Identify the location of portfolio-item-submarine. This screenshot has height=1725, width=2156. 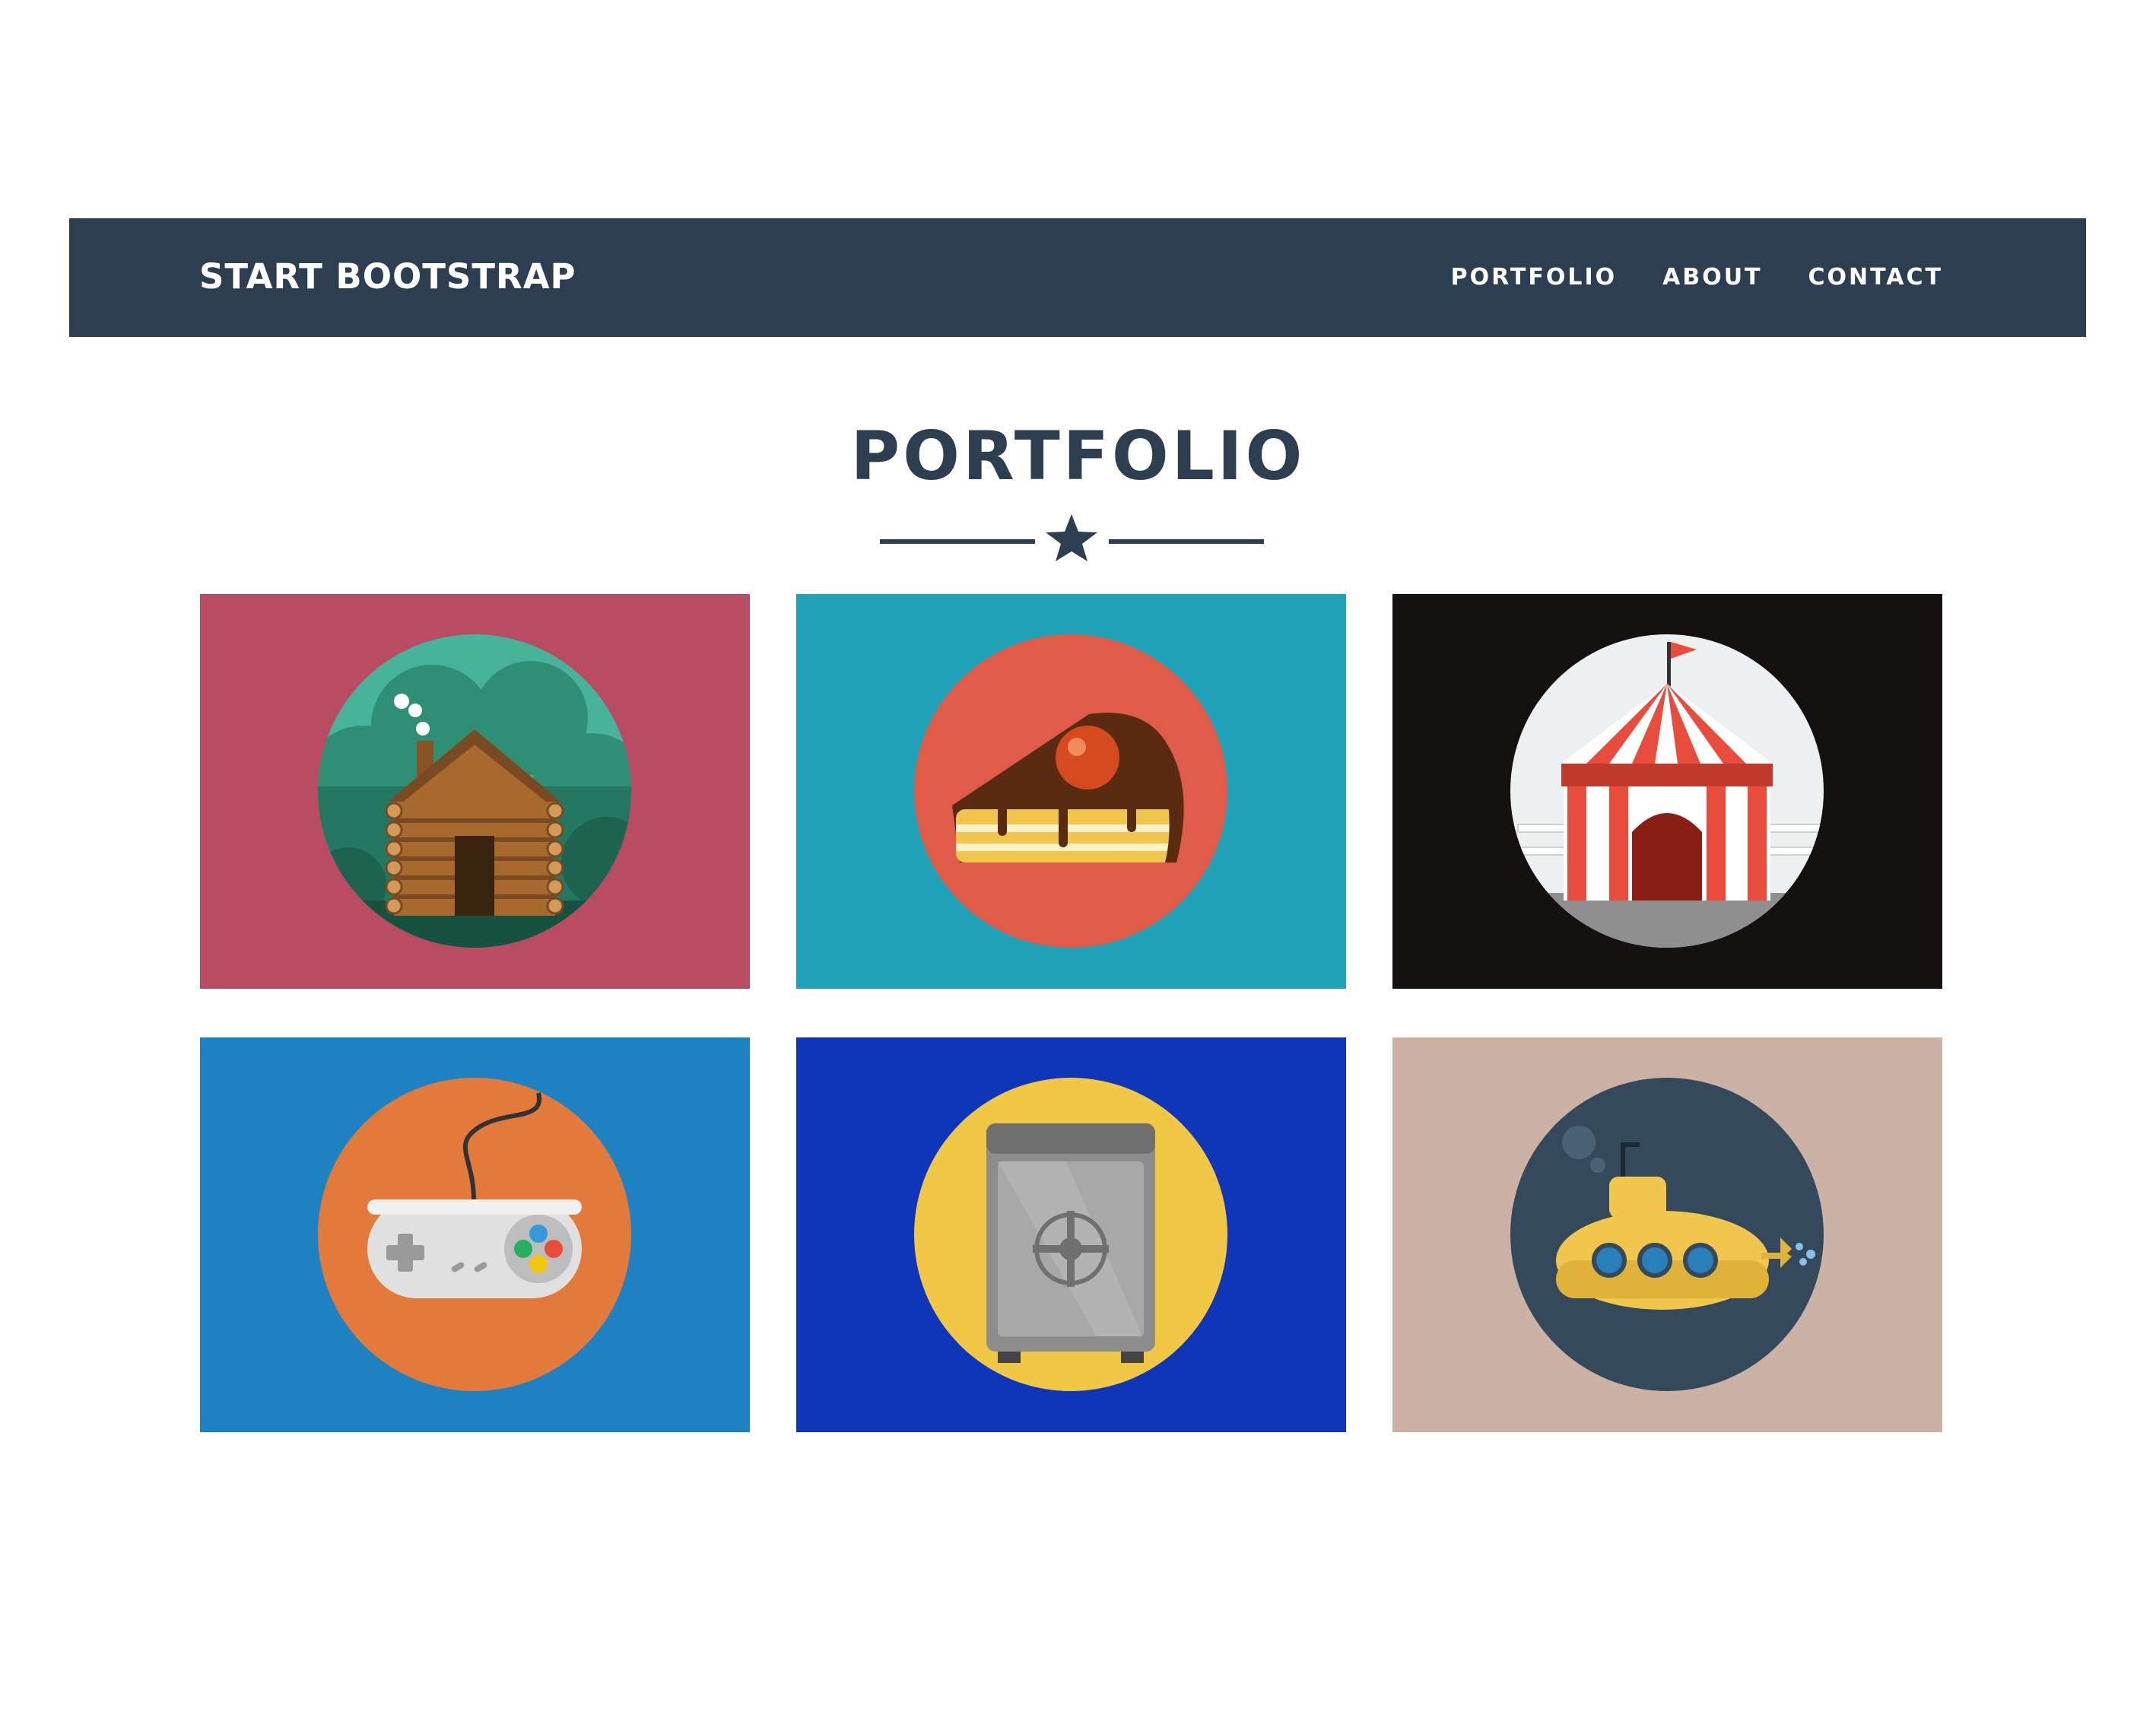
(1667, 1234).